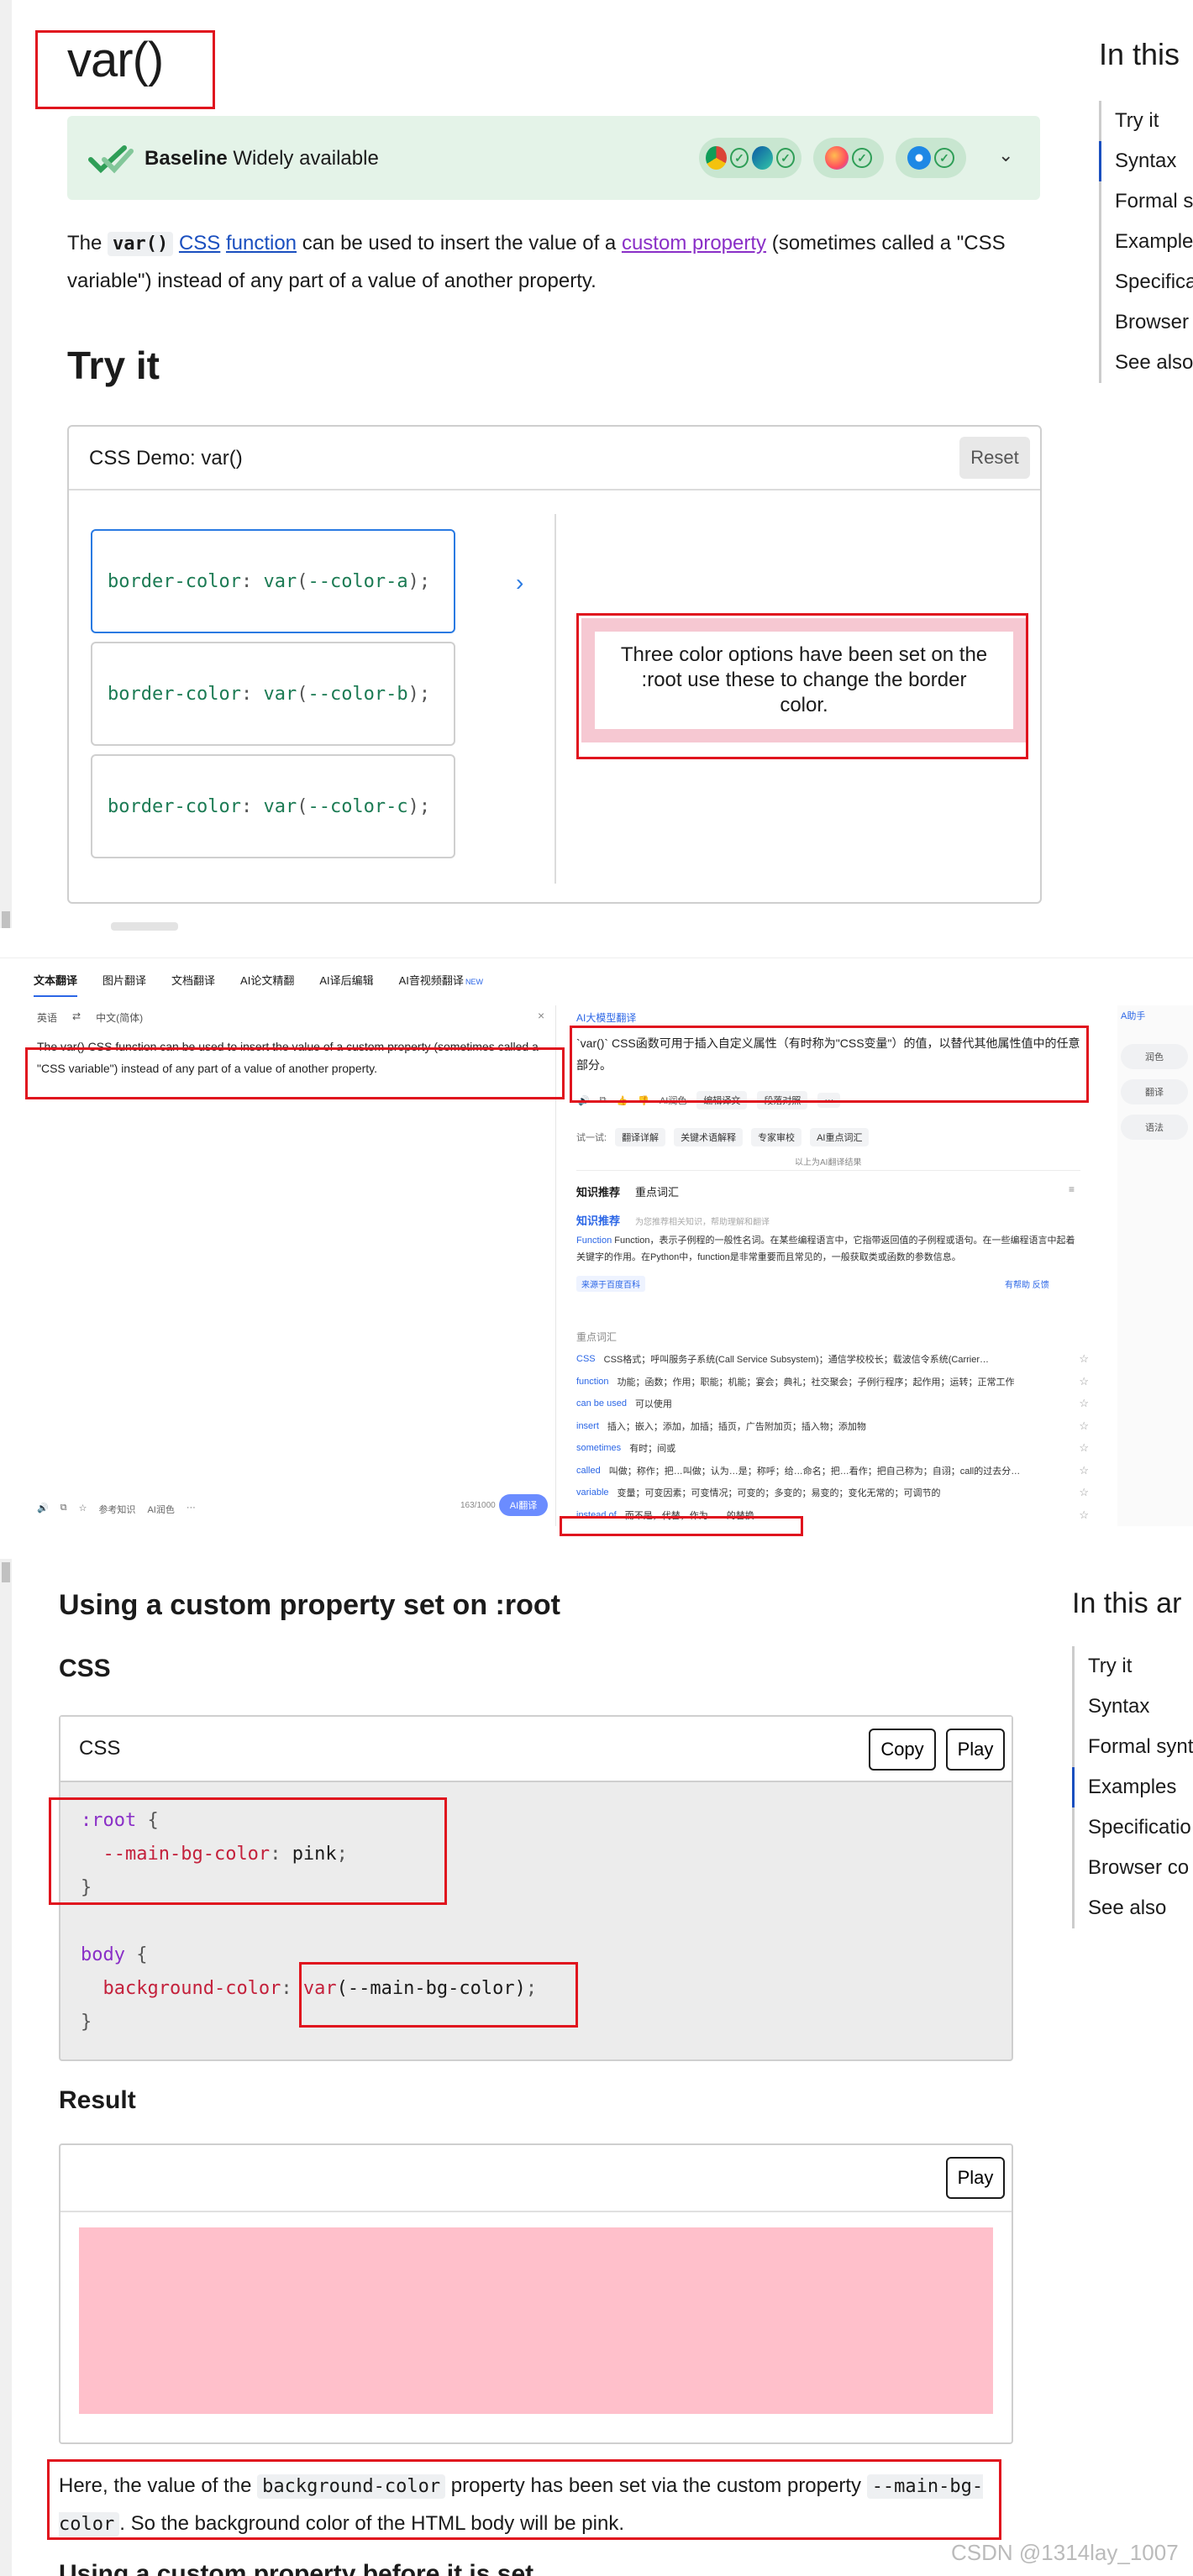  What do you see at coordinates (606, 1017) in the screenshot?
I see `model-select: AI大模型翻译` at bounding box center [606, 1017].